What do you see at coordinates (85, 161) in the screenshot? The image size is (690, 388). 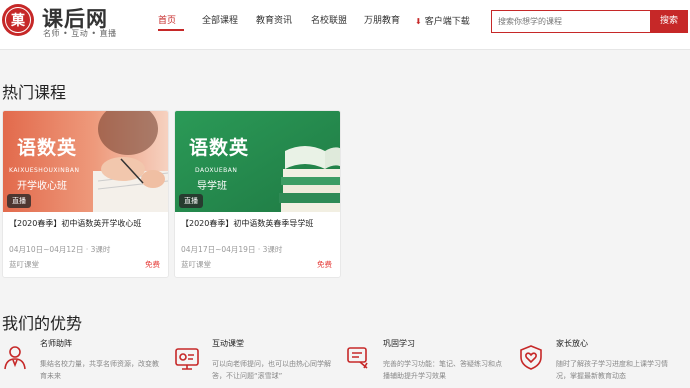 I see `course-cover-image: 语数英 KAIXUESHOUXINBAN 开学收心班 直播` at bounding box center [85, 161].